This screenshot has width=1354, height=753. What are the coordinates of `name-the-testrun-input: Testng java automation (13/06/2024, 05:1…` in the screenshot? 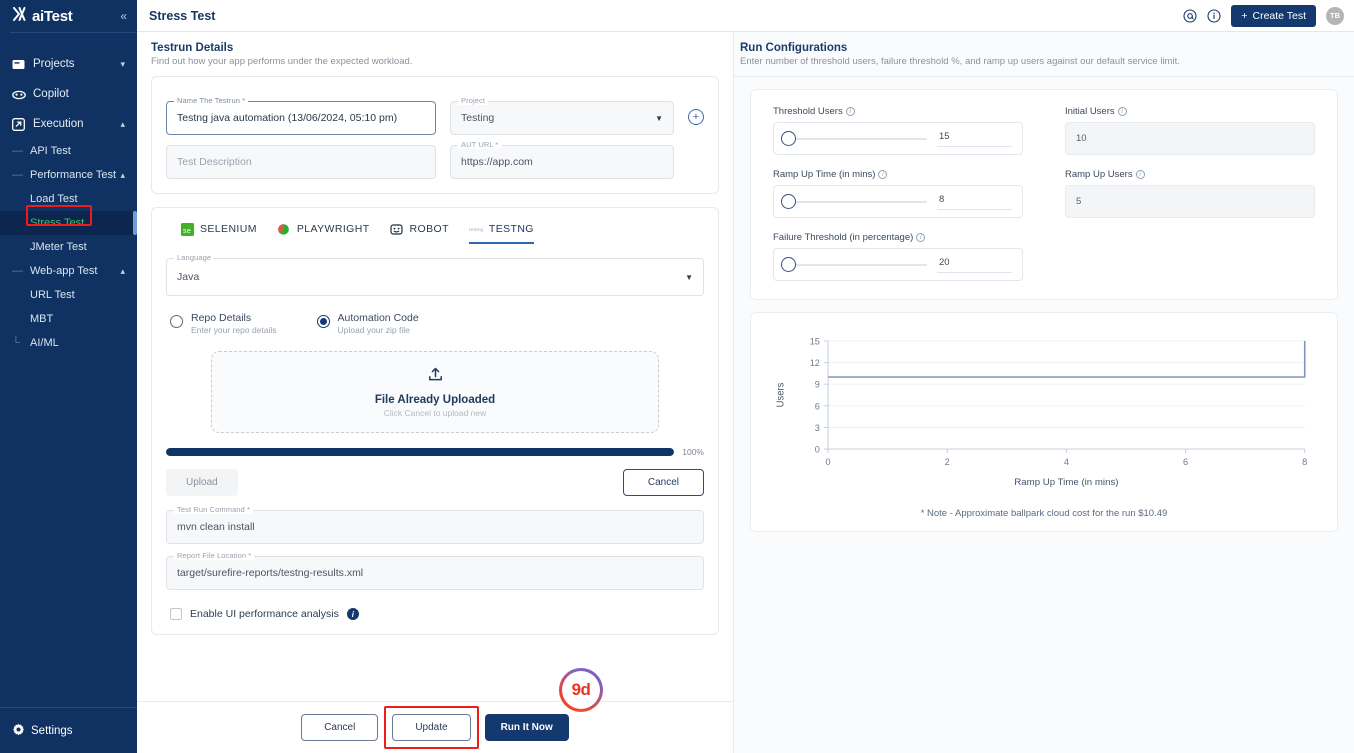 It's located at (301, 118).